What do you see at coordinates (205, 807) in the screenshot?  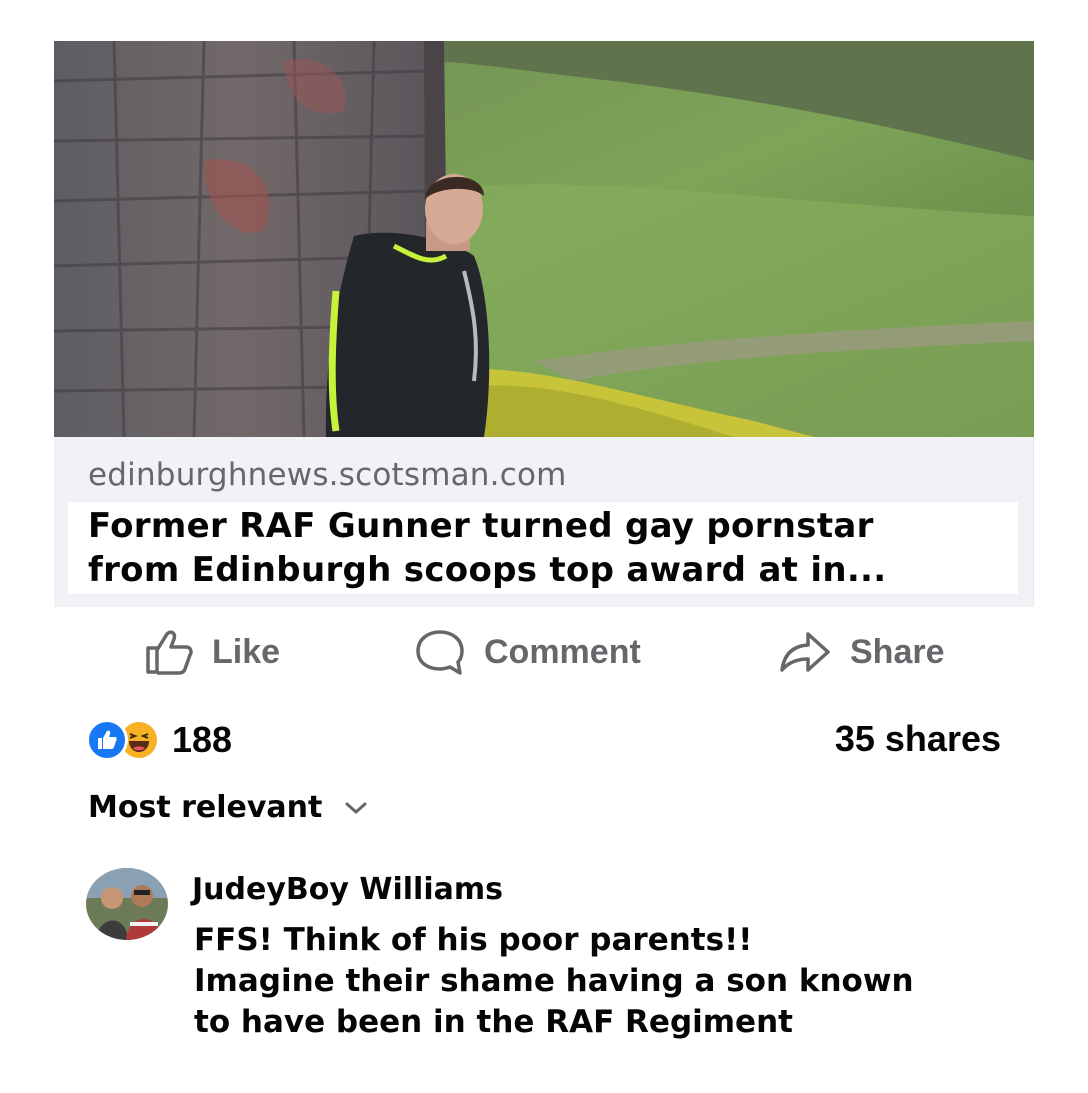 I see `comments-sort-label: Most relevant` at bounding box center [205, 807].